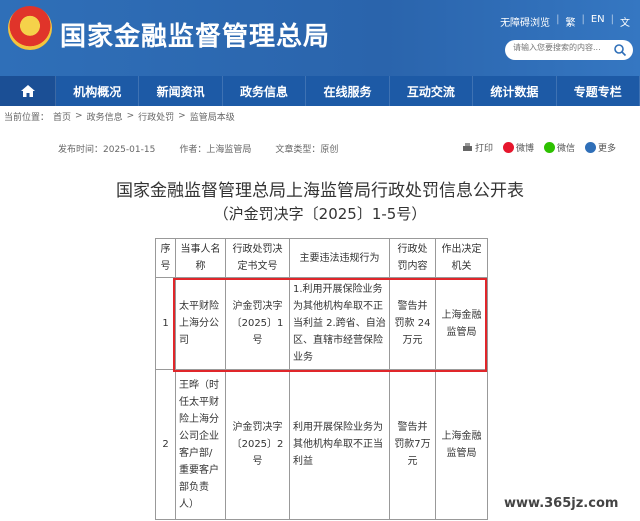  Describe the element at coordinates (620, 50) in the screenshot. I see `search-icon` at that location.